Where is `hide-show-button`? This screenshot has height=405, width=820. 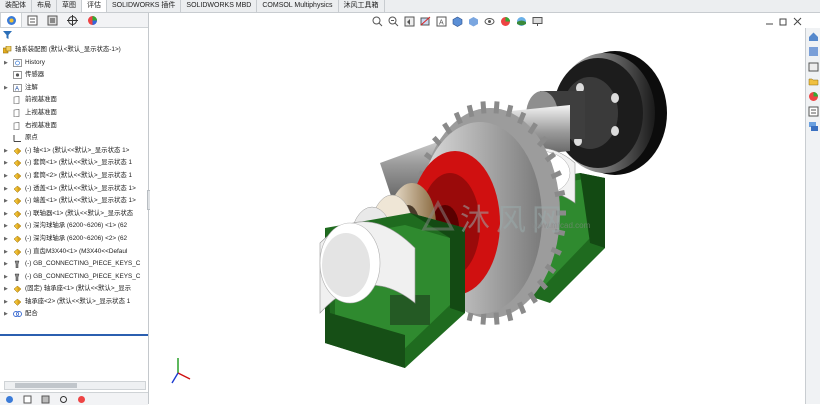
hide-show-button is located at coordinates (489, 21).